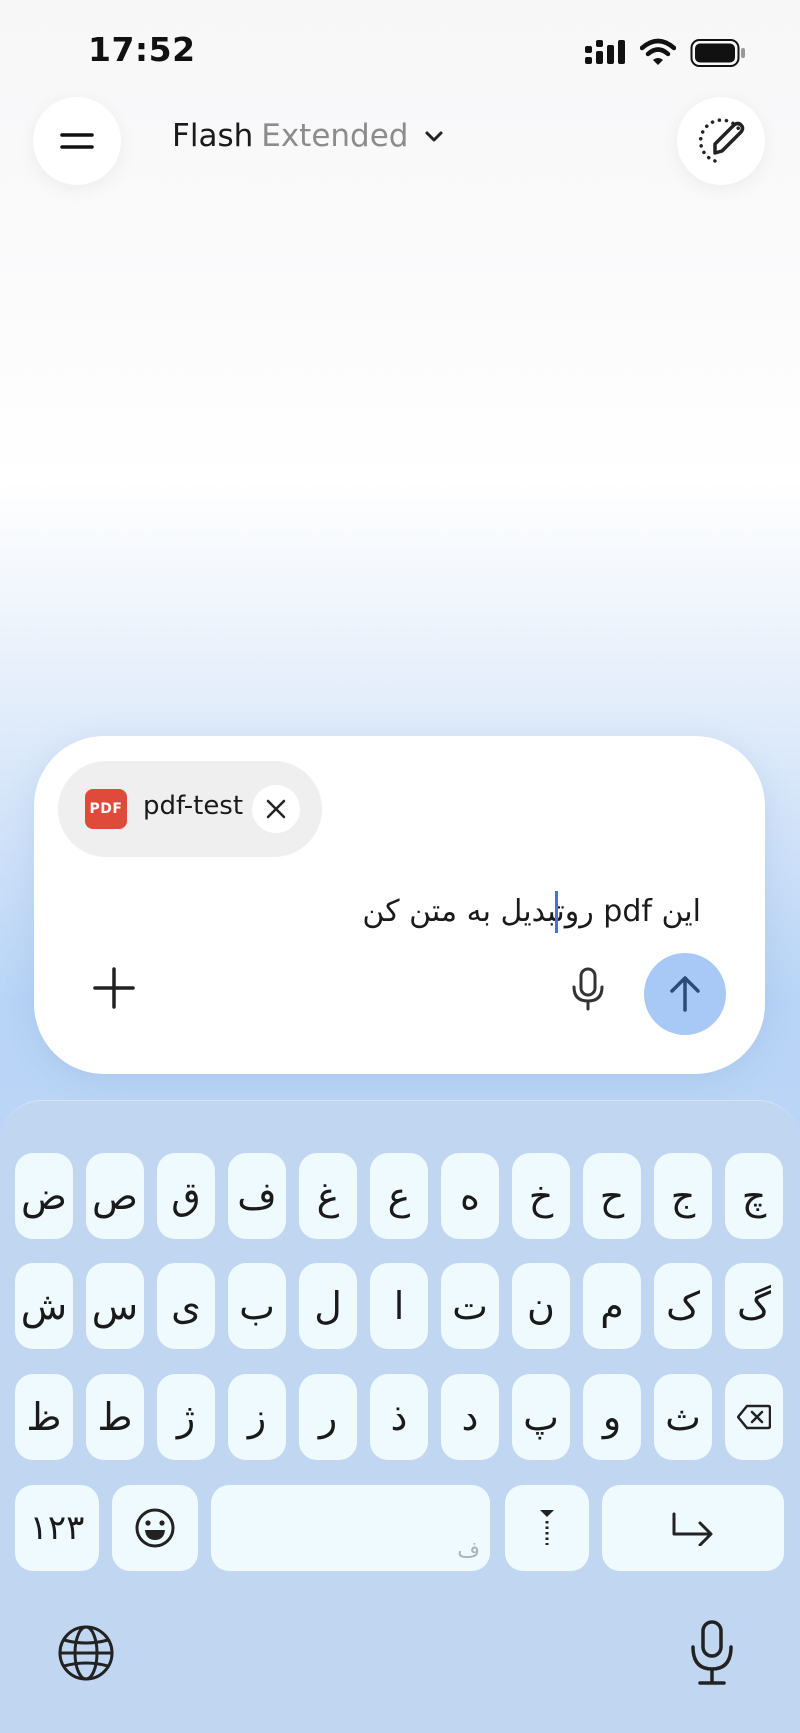 The height and width of the screenshot is (1733, 800). Describe the element at coordinates (213, 136) in the screenshot. I see `model-name: Flash` at that location.